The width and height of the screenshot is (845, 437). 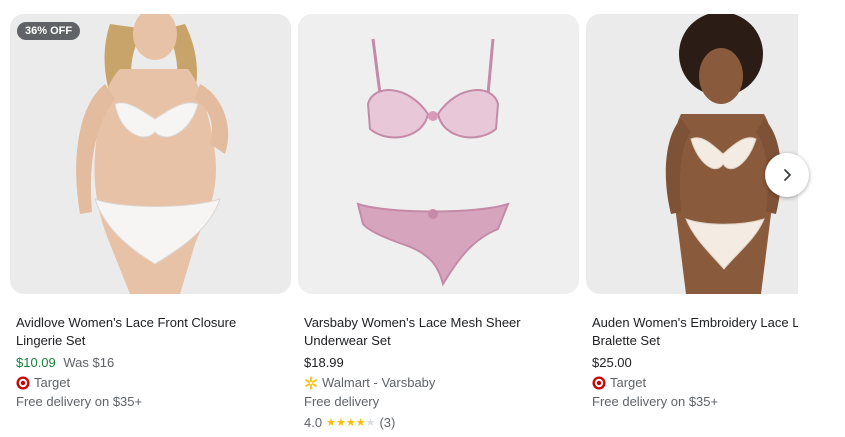 I want to click on delivery-info: Free delivery, so click(x=342, y=401).